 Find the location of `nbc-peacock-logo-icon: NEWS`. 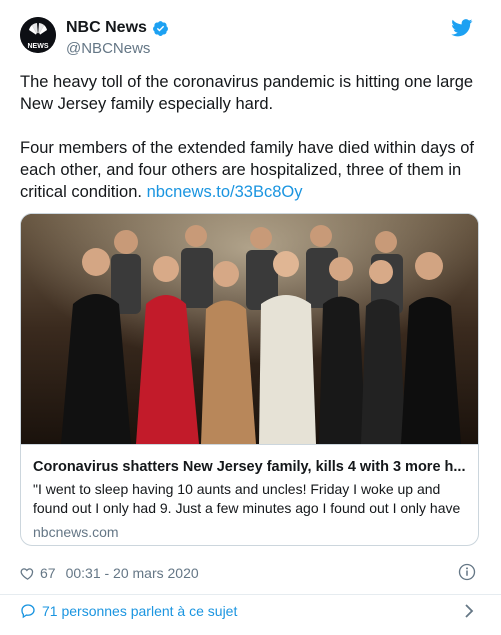

nbc-peacock-logo-icon: NEWS is located at coordinates (38, 35).